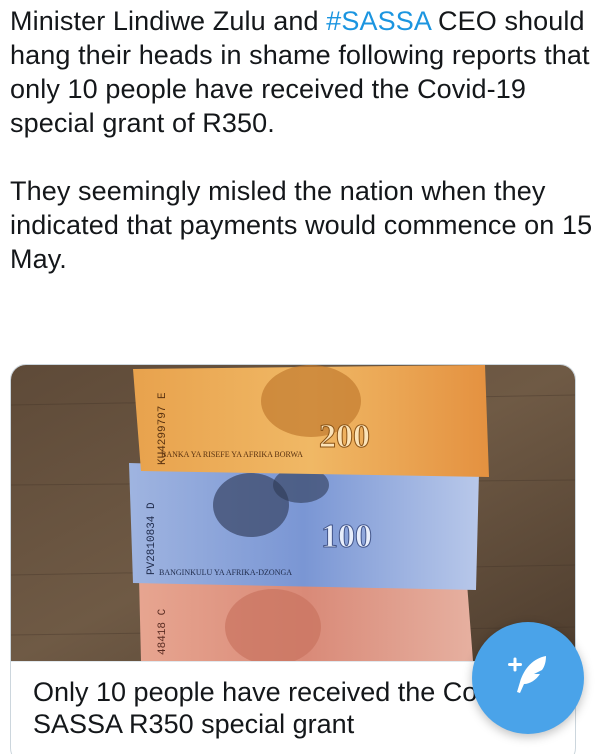 This screenshot has width=606, height=754. I want to click on compose-tweet-button, so click(528, 678).